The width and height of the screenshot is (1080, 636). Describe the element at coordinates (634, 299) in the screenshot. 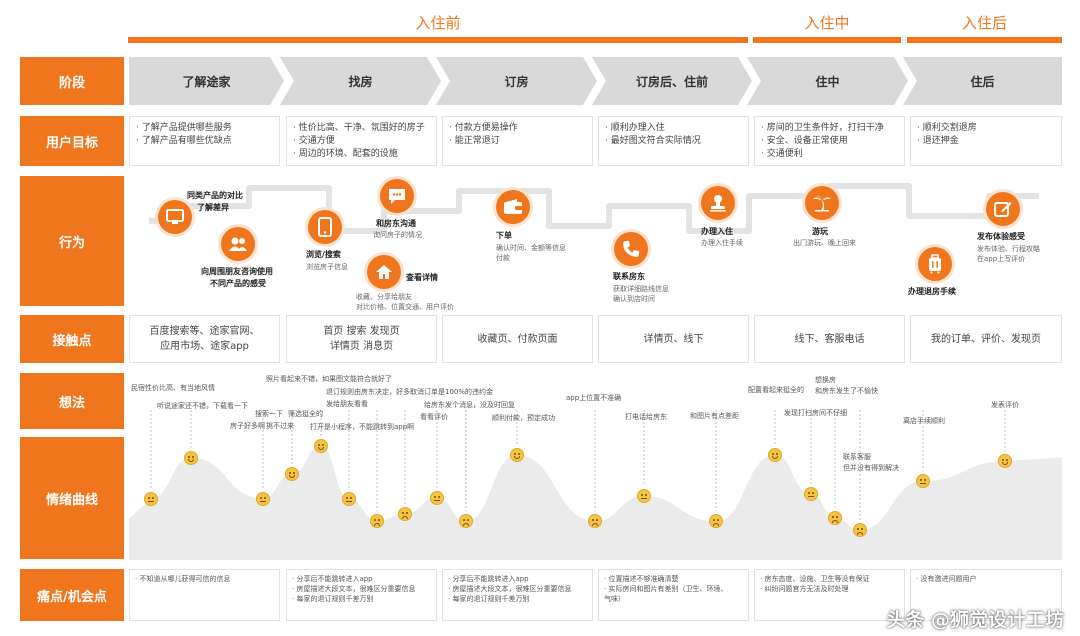

I see `action-desc: 确认到店时间` at that location.